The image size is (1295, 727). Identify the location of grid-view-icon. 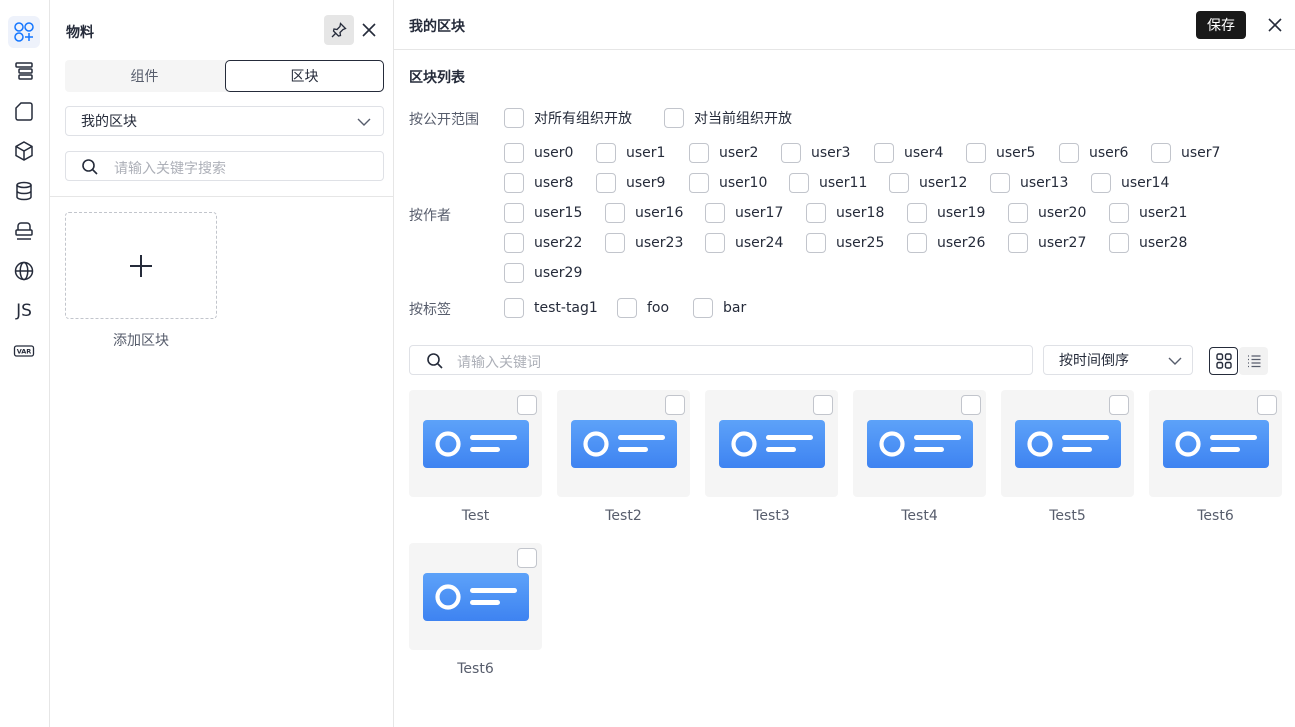
(1223, 361).